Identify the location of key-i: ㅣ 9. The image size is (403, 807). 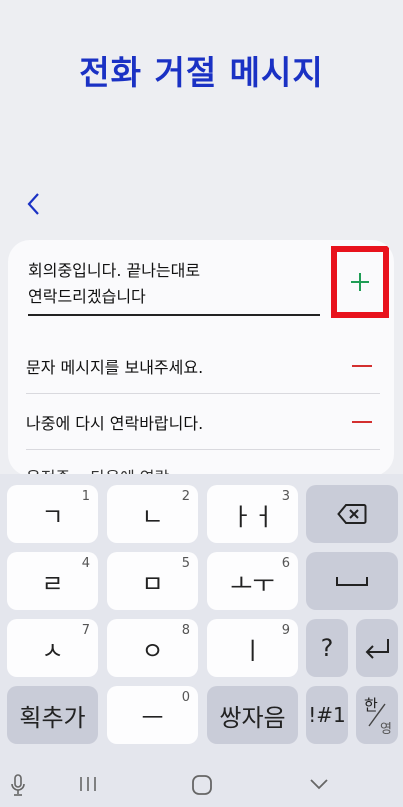
(252, 648).